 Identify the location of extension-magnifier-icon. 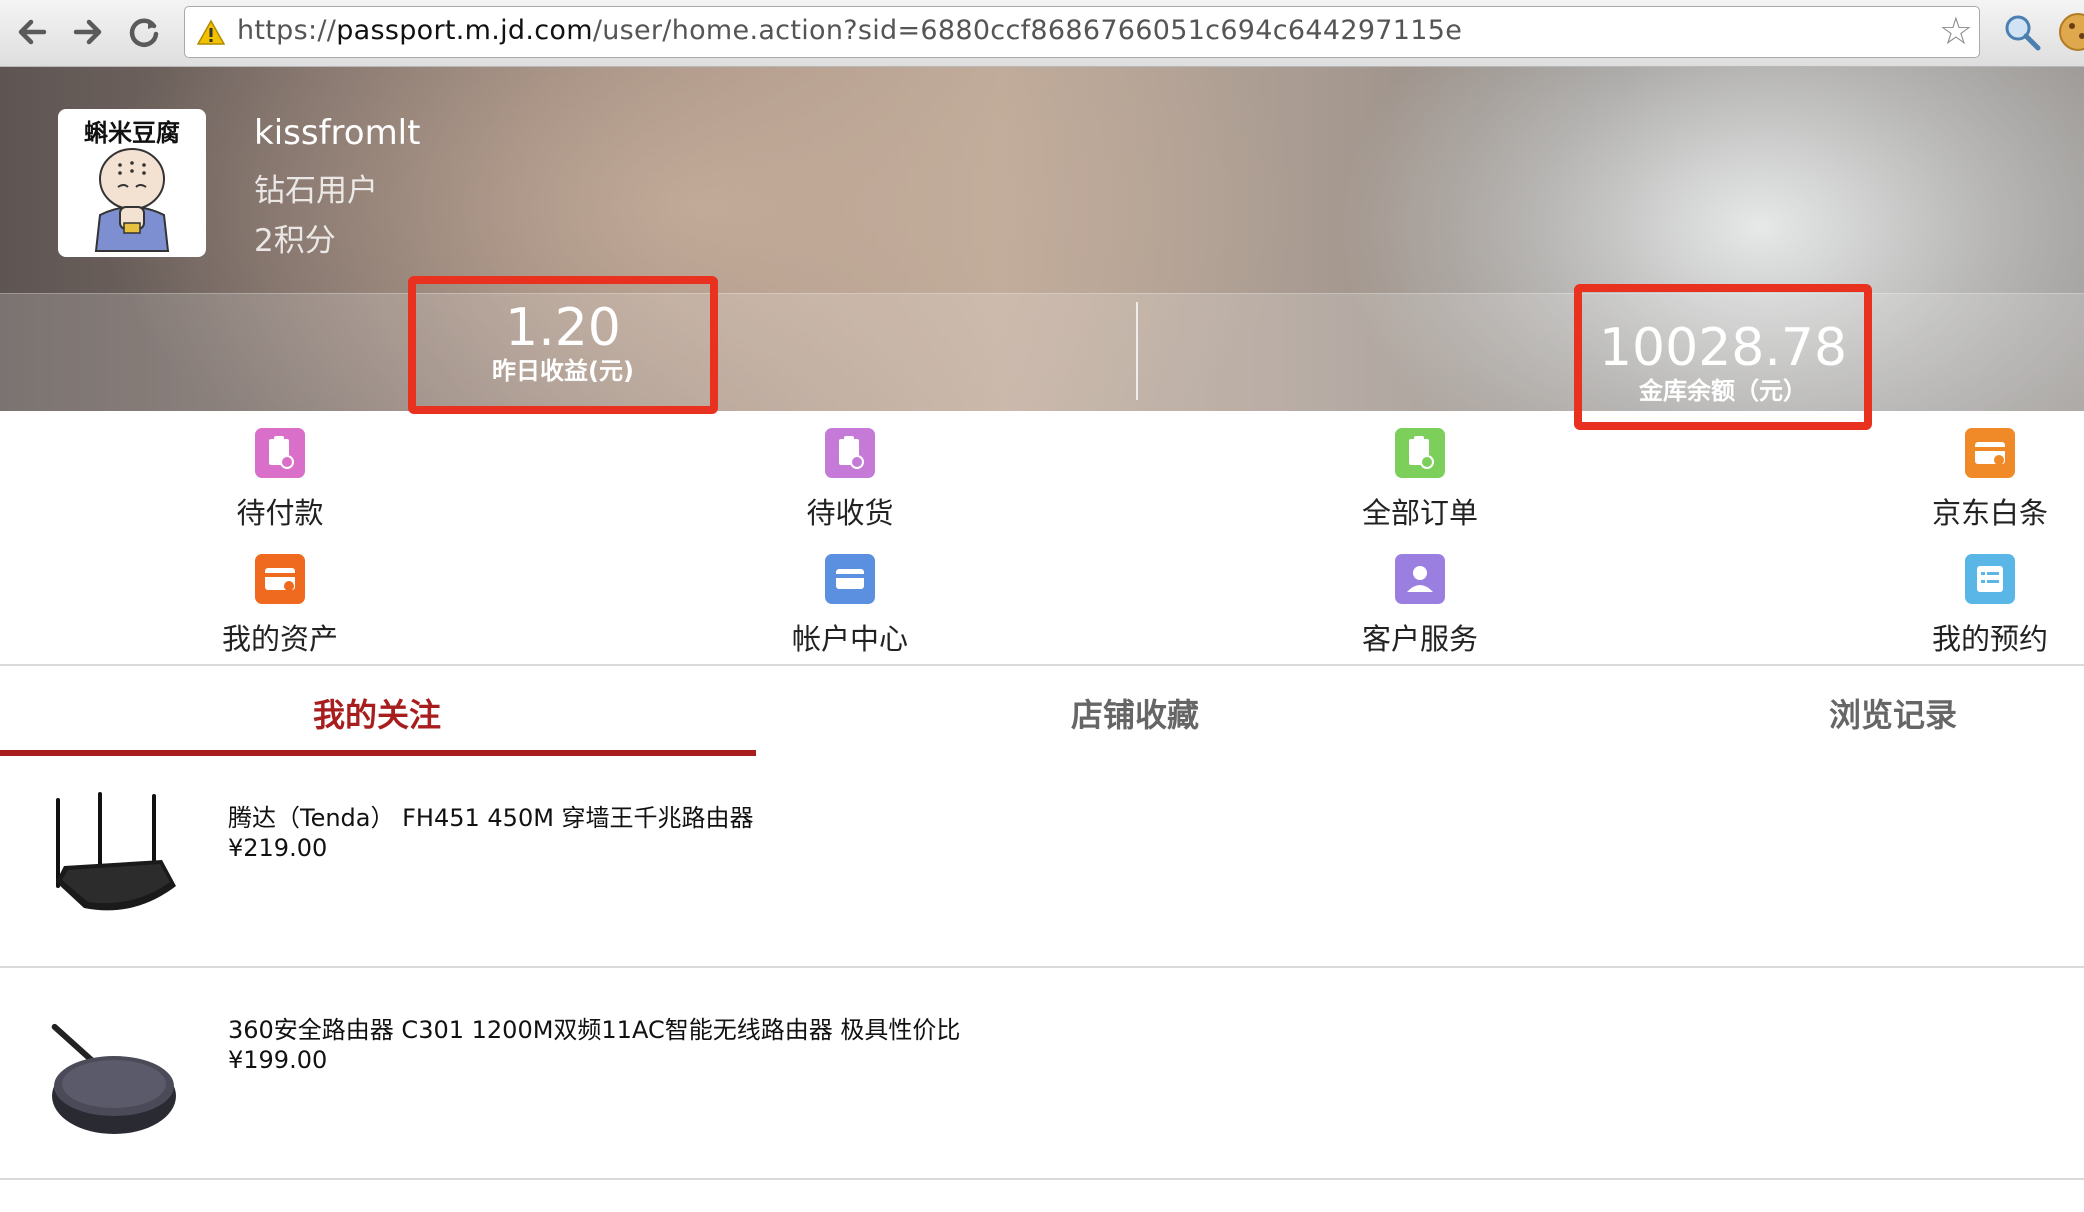
(2022, 32).